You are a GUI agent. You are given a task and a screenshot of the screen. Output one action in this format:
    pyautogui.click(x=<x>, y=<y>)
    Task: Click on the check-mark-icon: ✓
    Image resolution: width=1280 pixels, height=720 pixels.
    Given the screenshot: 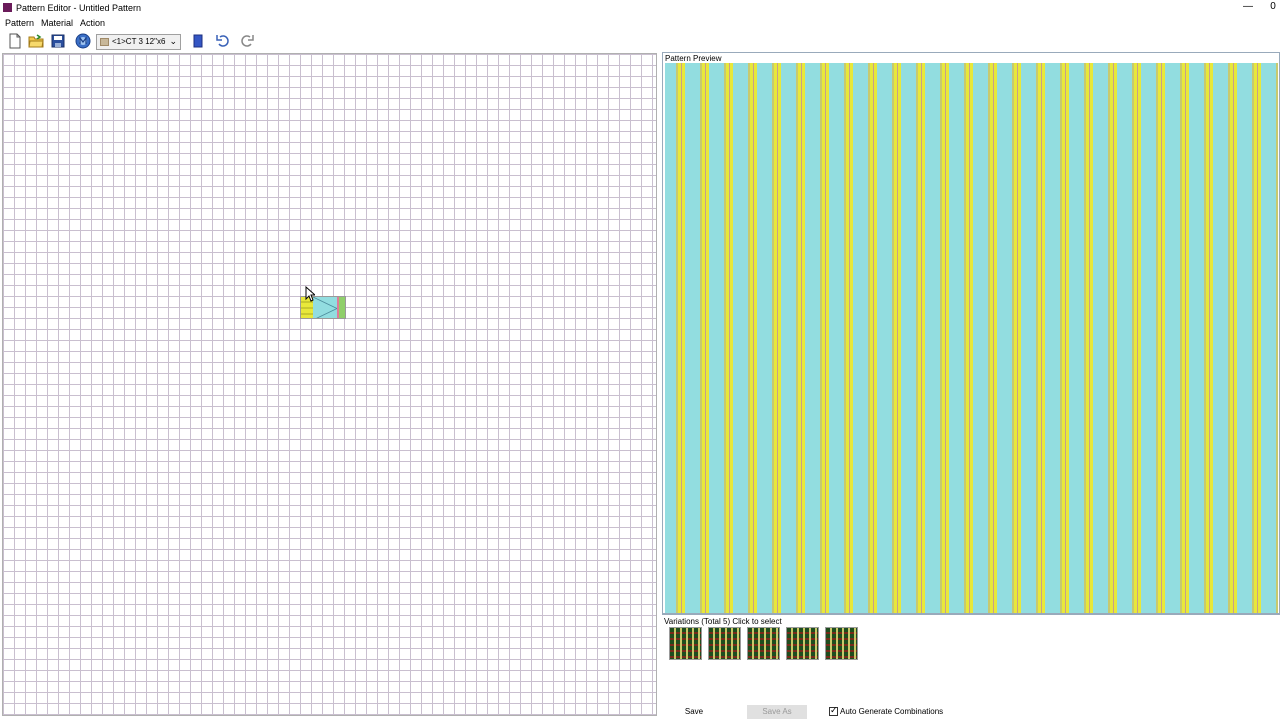 What is the action you would take?
    pyautogui.click(x=834, y=710)
    